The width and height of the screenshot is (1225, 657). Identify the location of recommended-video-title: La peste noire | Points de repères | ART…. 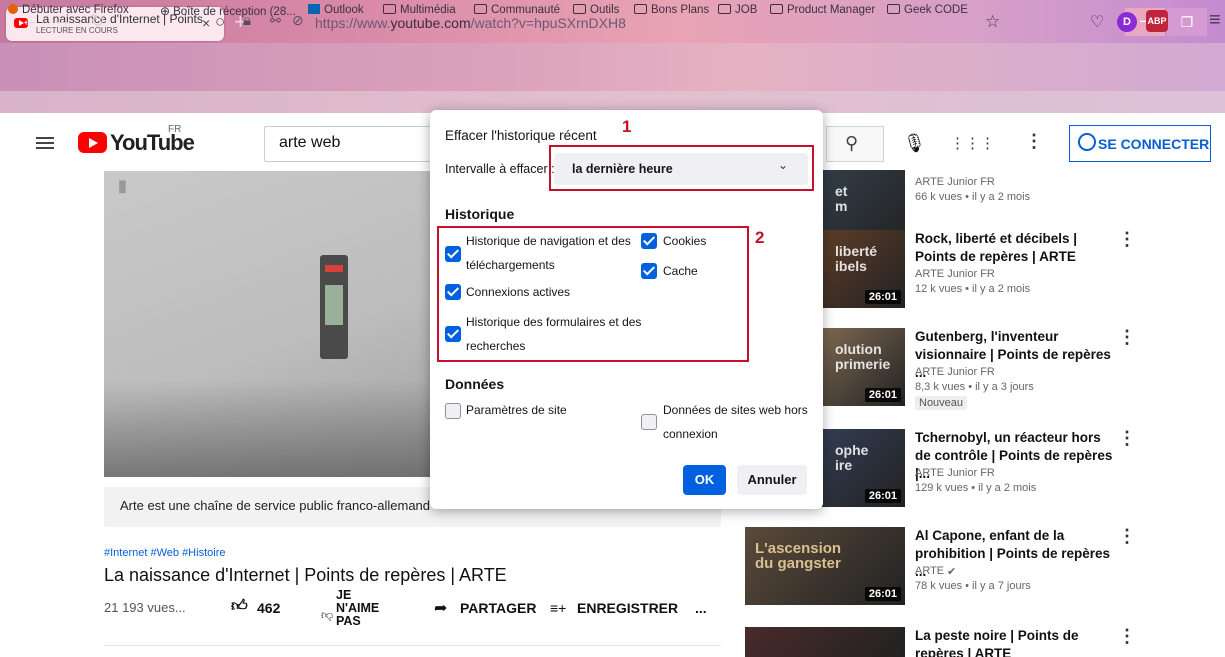
(1015, 642).